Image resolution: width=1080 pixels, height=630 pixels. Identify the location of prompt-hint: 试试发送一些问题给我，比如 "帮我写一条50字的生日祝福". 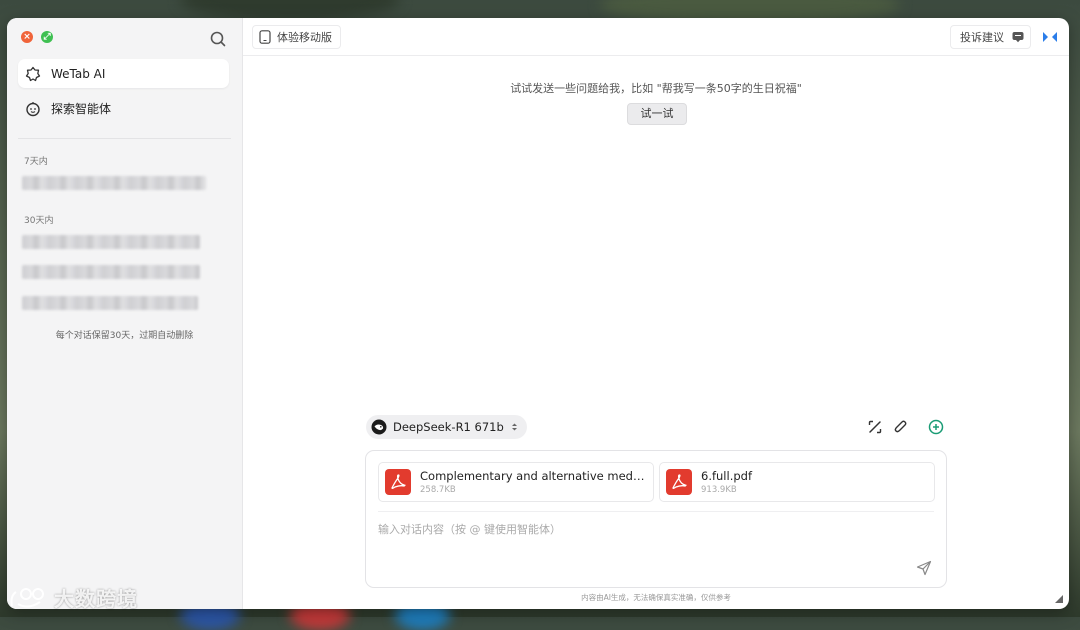
(656, 88).